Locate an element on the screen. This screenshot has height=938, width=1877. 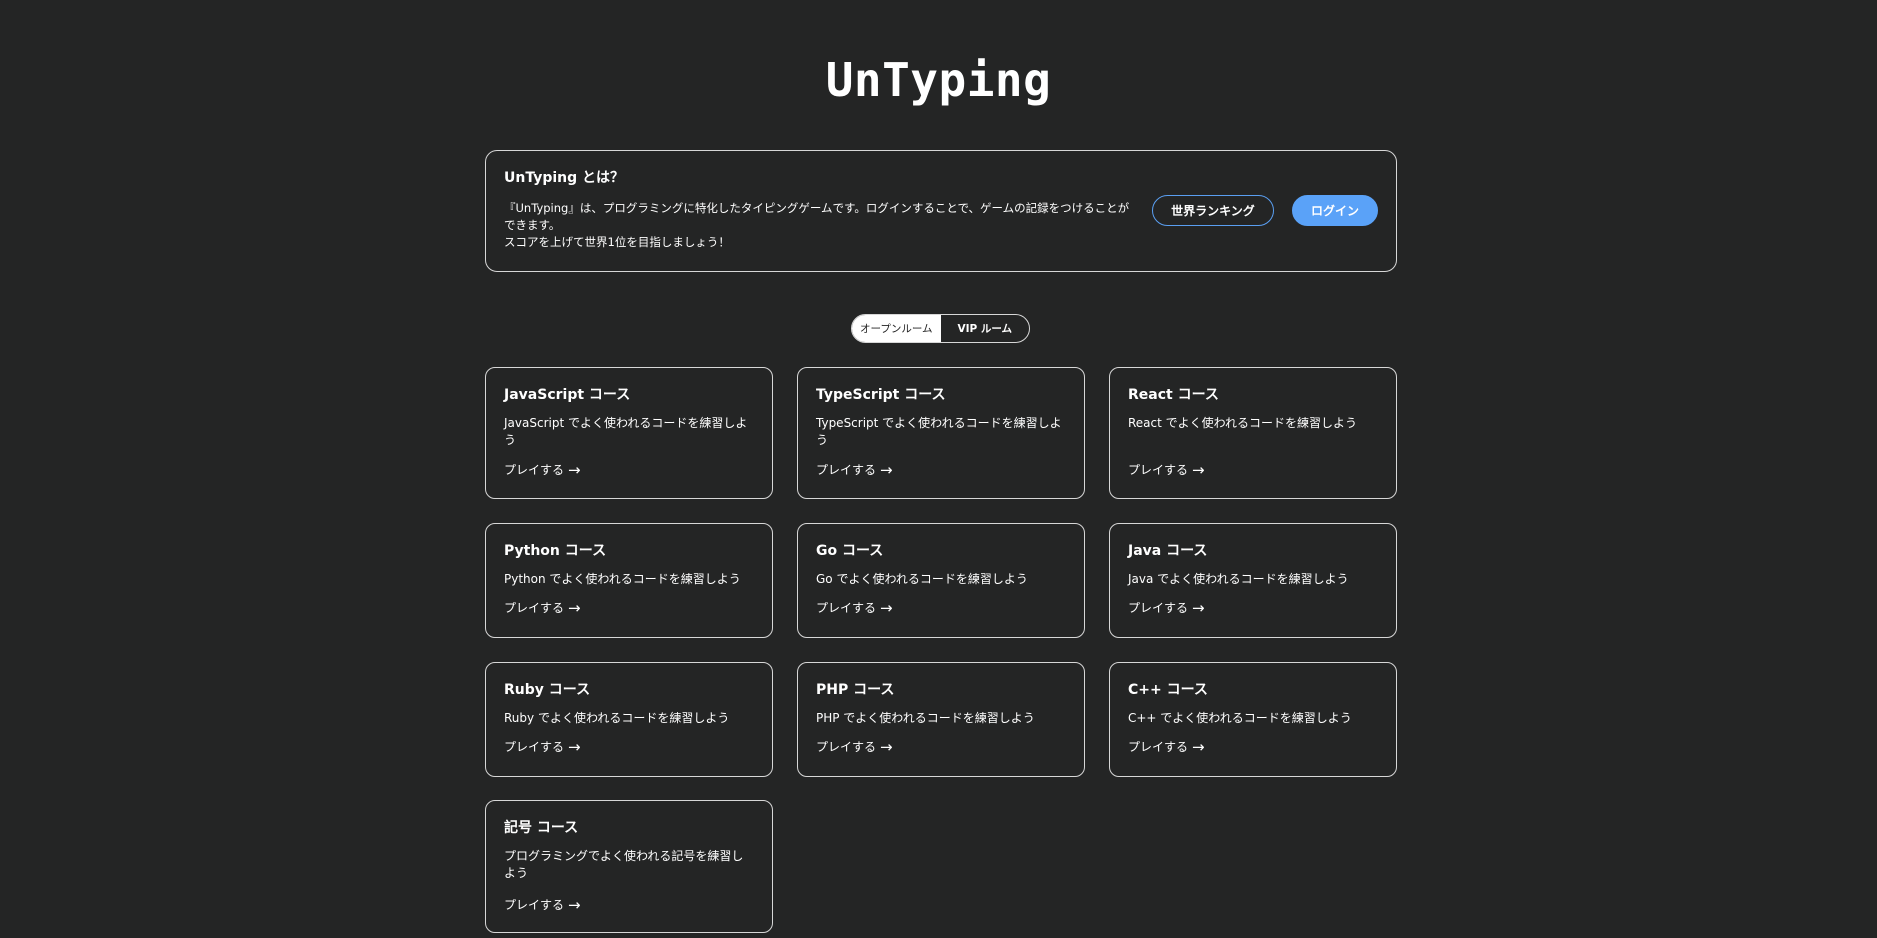
course-title: Go コース is located at coordinates (850, 551).